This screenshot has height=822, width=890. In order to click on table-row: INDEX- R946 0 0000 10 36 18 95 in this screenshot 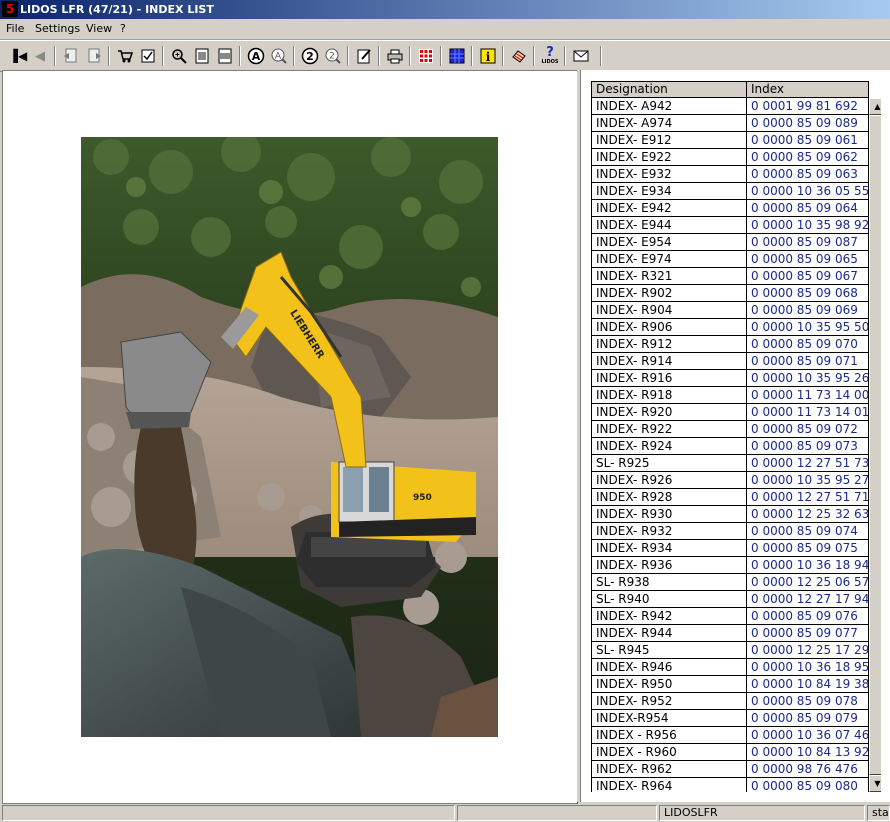, I will do `click(730, 667)`.